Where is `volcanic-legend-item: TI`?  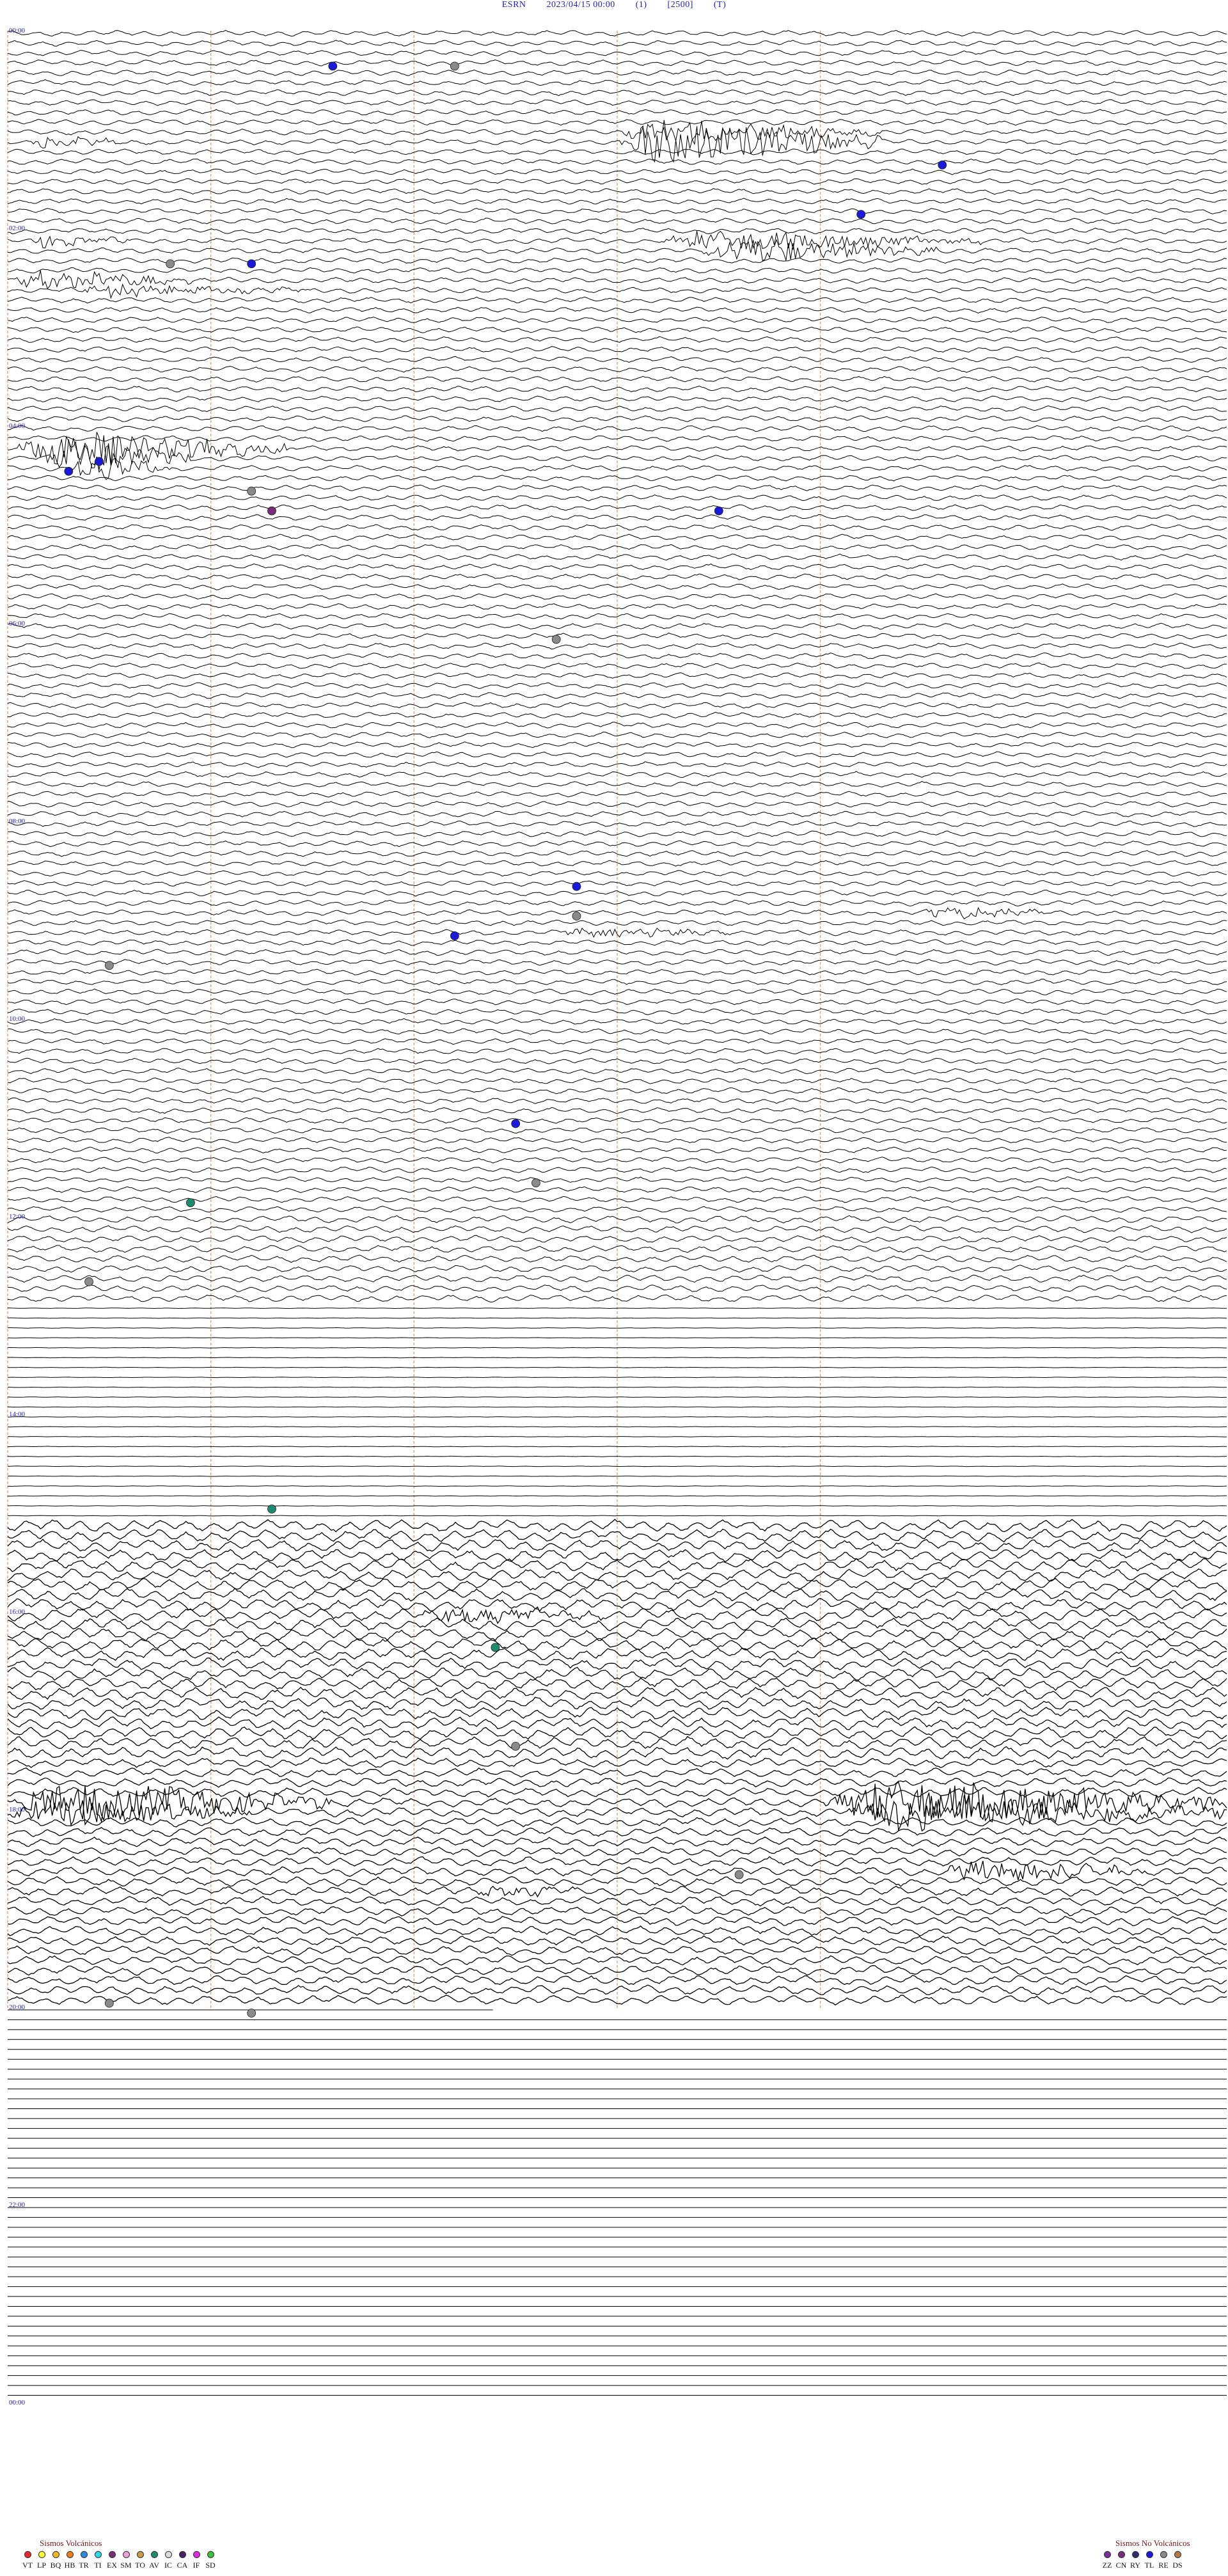
volcanic-legend-item: TI is located at coordinates (98, 2560).